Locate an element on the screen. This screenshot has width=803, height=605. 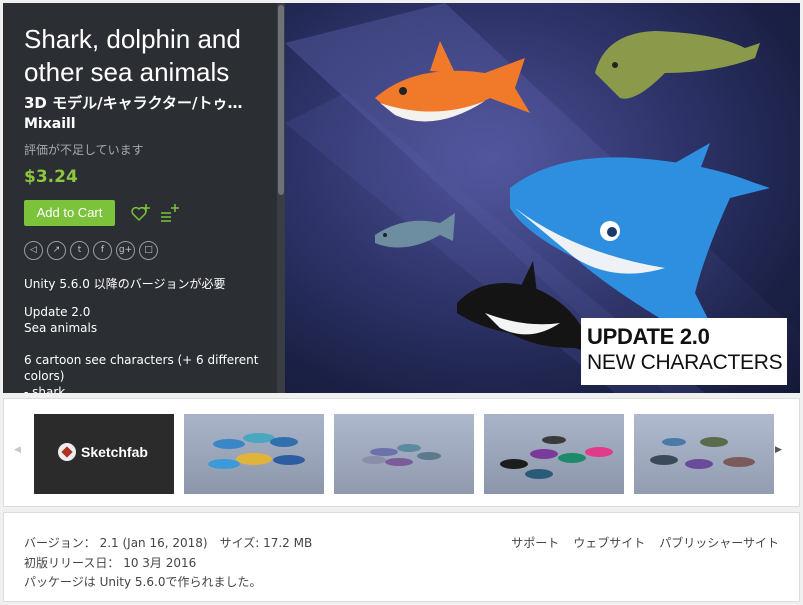
telegram-icon: ◁ is located at coordinates (33, 250).